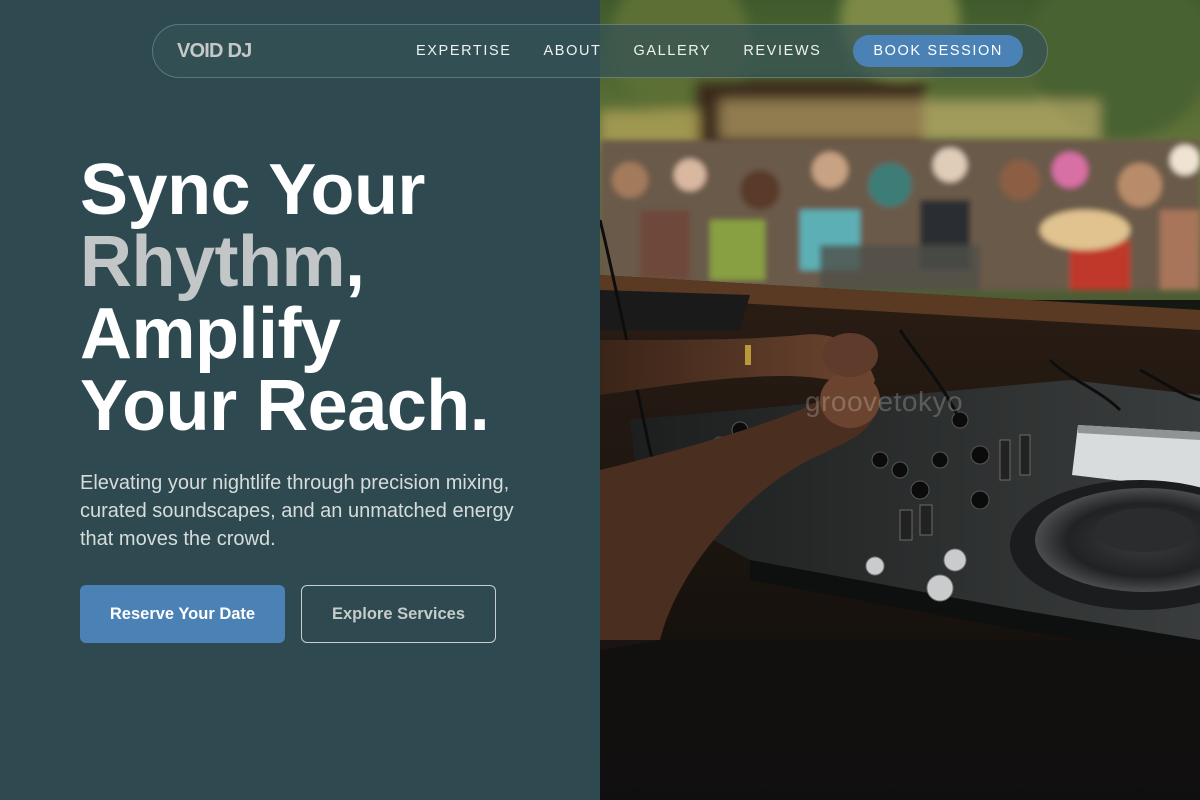 The image size is (1200, 800). Describe the element at coordinates (398, 614) in the screenshot. I see `explore-services-button: Explore Services` at that location.